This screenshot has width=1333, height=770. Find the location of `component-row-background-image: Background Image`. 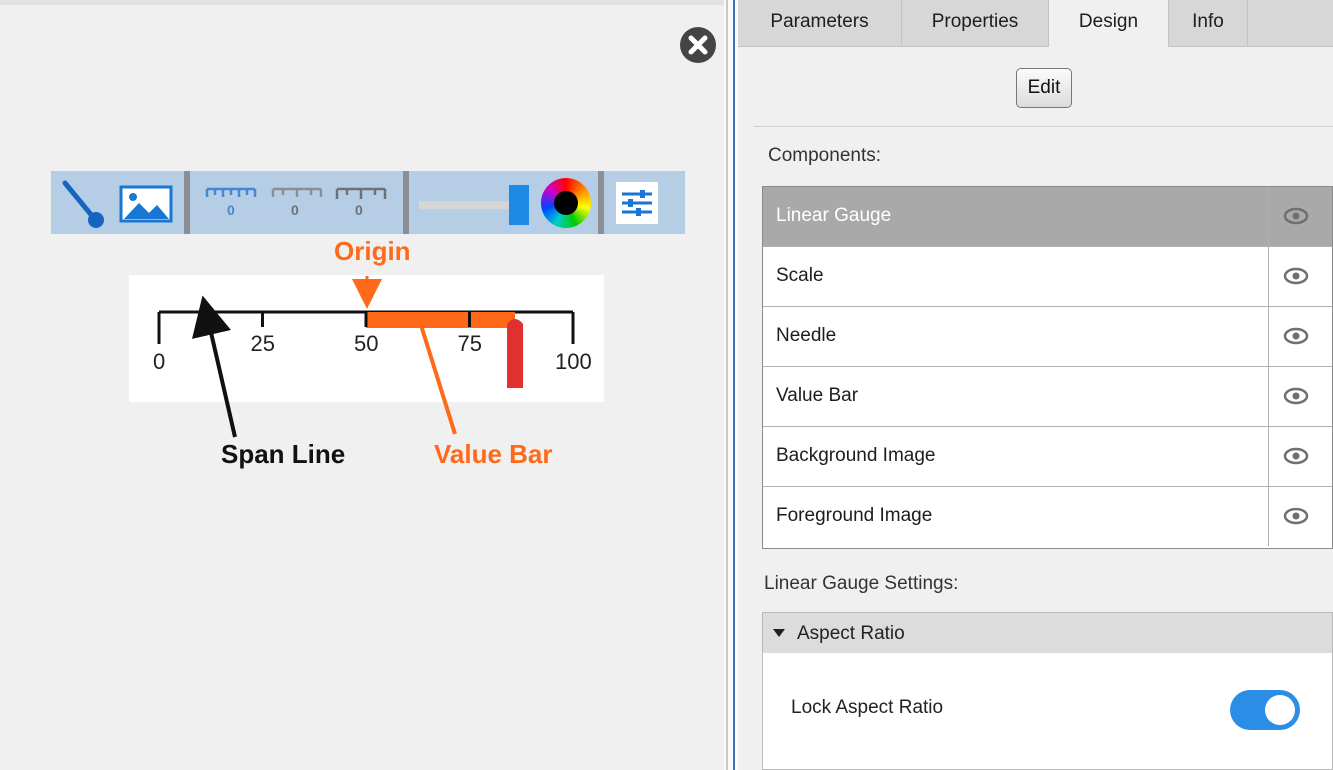

component-row-background-image: Background Image is located at coordinates (1047, 457).